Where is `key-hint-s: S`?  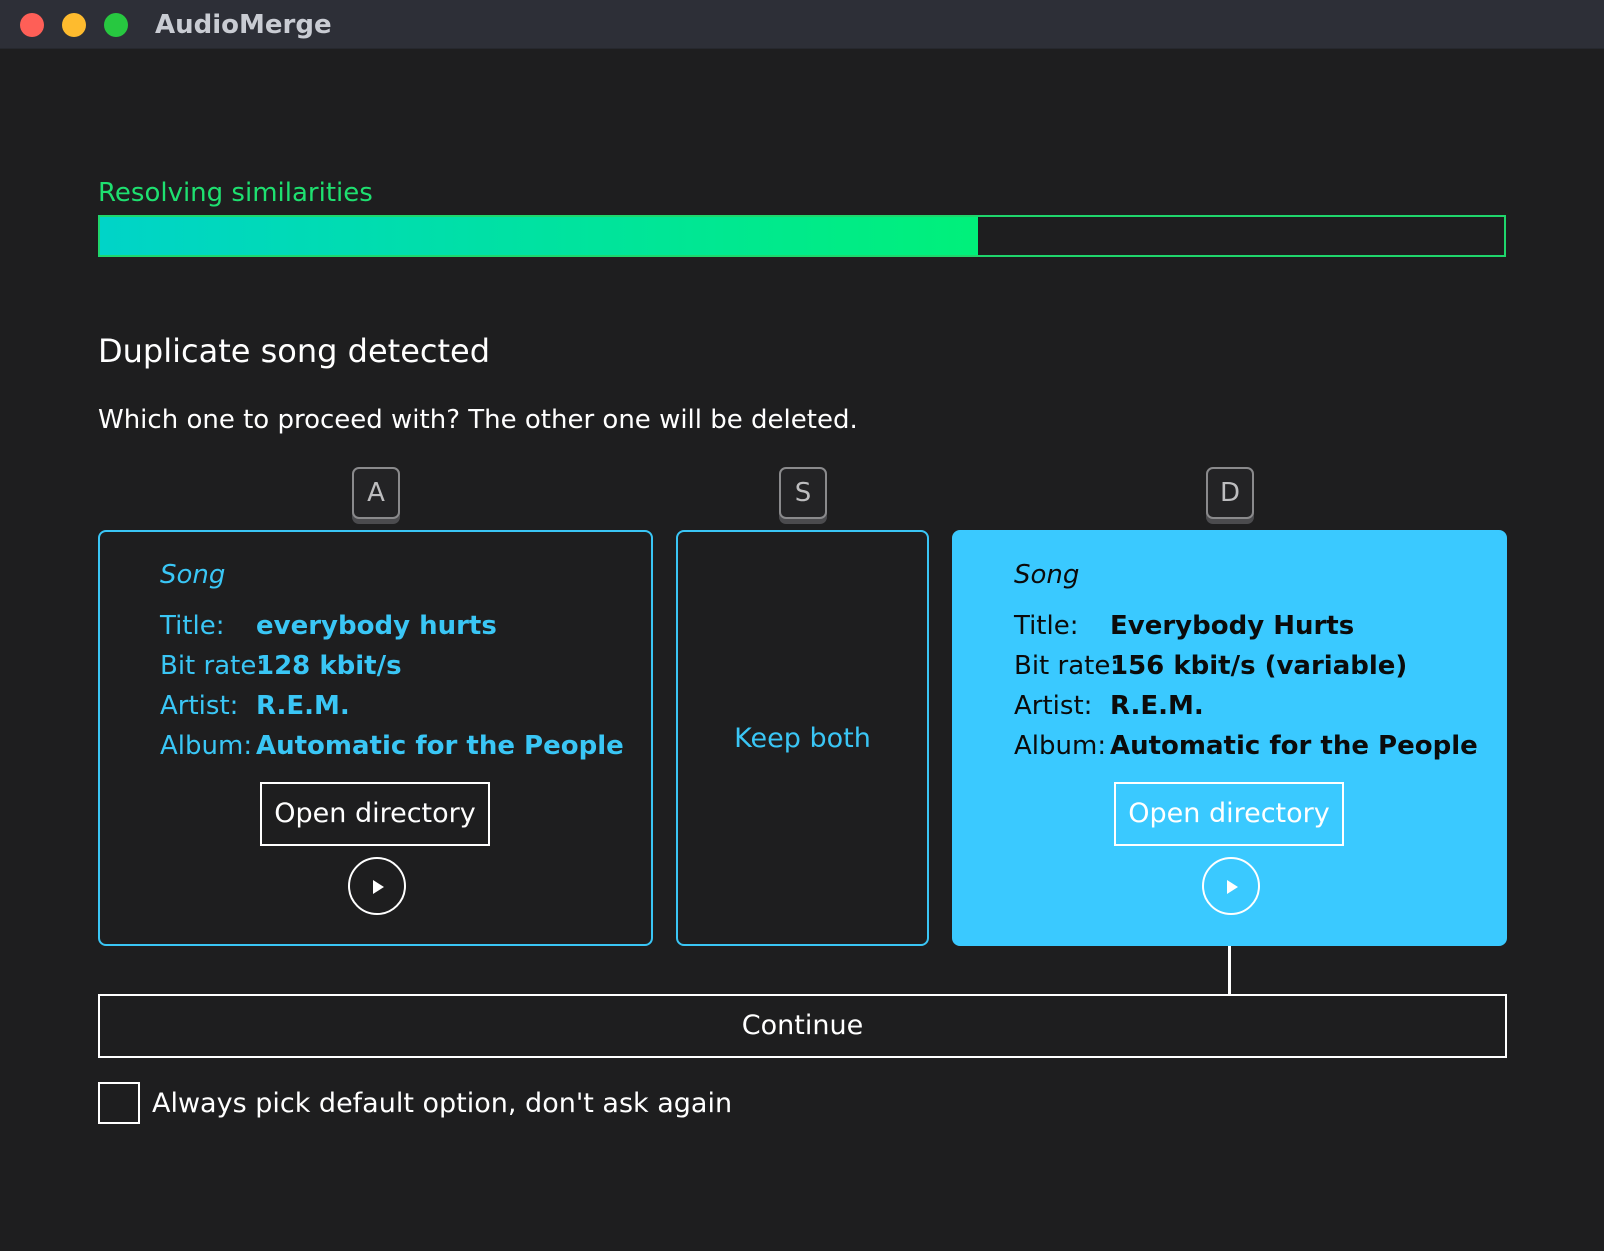
key-hint-s: S is located at coordinates (803, 493).